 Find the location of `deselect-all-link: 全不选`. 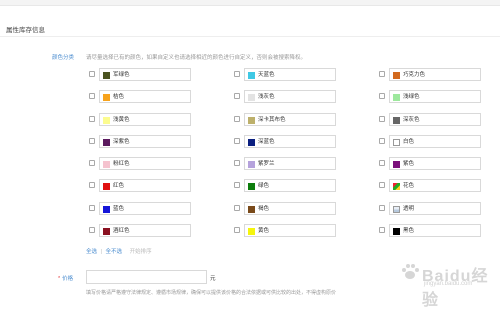

deselect-all-link: 全不选 is located at coordinates (114, 252).